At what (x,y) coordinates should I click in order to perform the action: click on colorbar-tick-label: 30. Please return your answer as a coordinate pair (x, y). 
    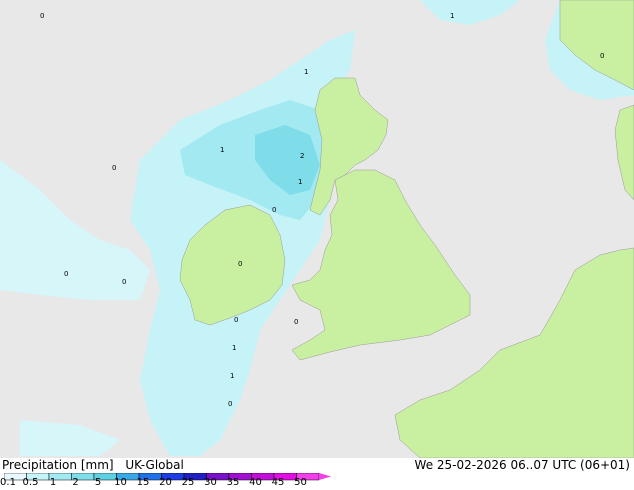
    Looking at the image, I should click on (210, 482).